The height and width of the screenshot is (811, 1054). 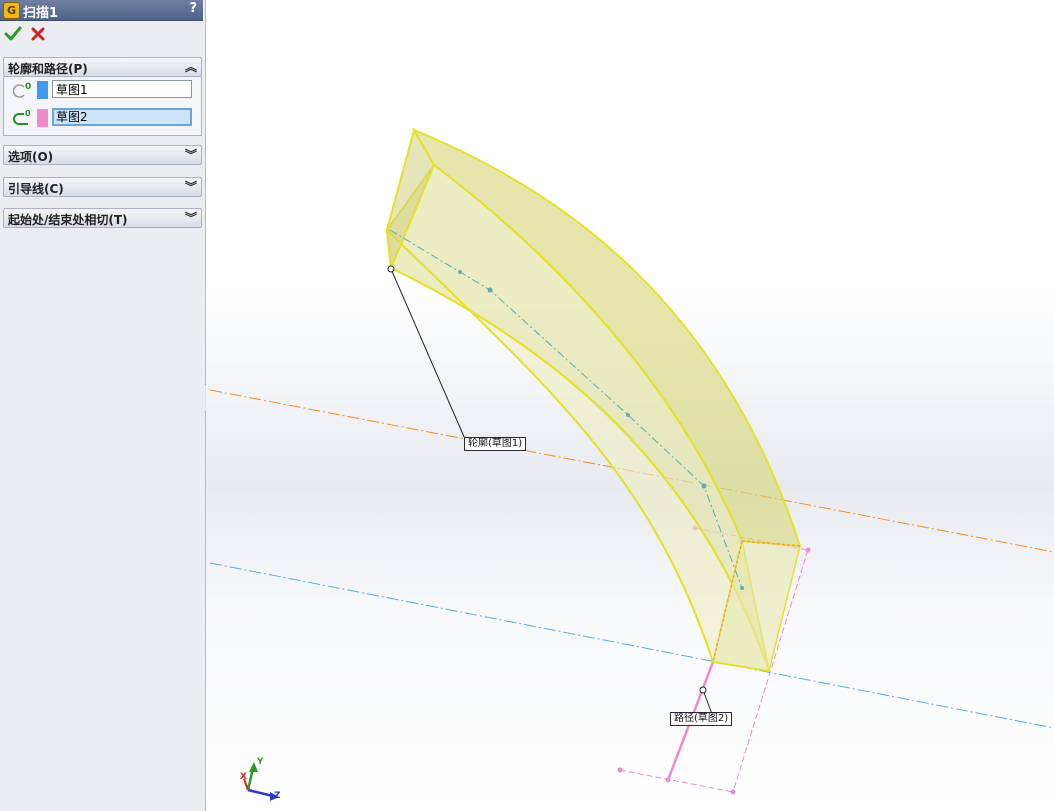 What do you see at coordinates (102, 67) in the screenshot?
I see `profile-path-group-header: 轮廓和路径(P) ︽` at bounding box center [102, 67].